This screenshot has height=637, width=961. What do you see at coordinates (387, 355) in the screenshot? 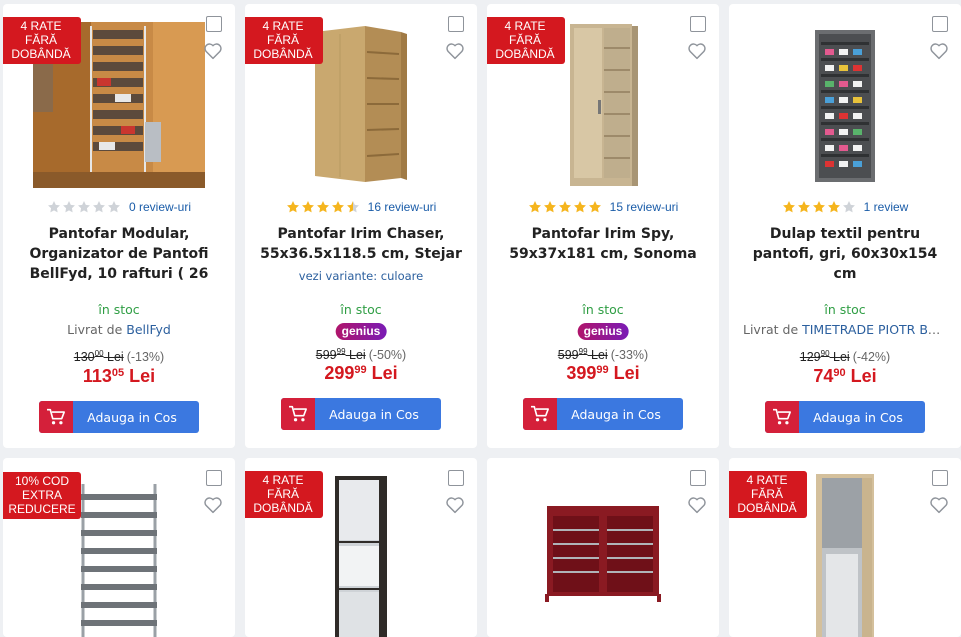
I see `discount-percent: (-50%)` at bounding box center [387, 355].